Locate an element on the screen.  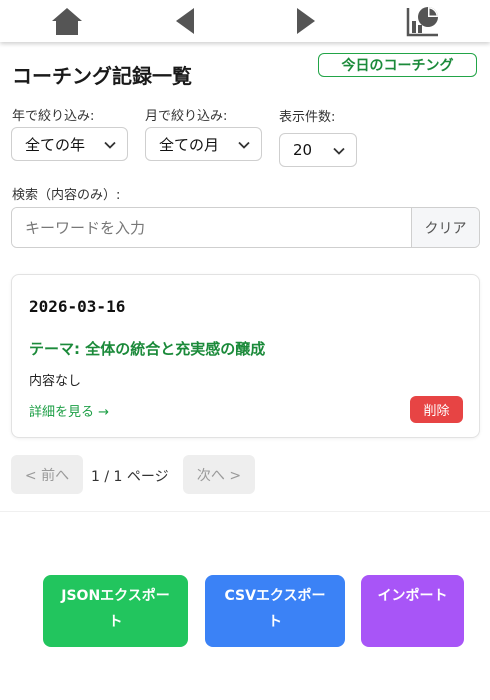
home-button is located at coordinates (67, 21).